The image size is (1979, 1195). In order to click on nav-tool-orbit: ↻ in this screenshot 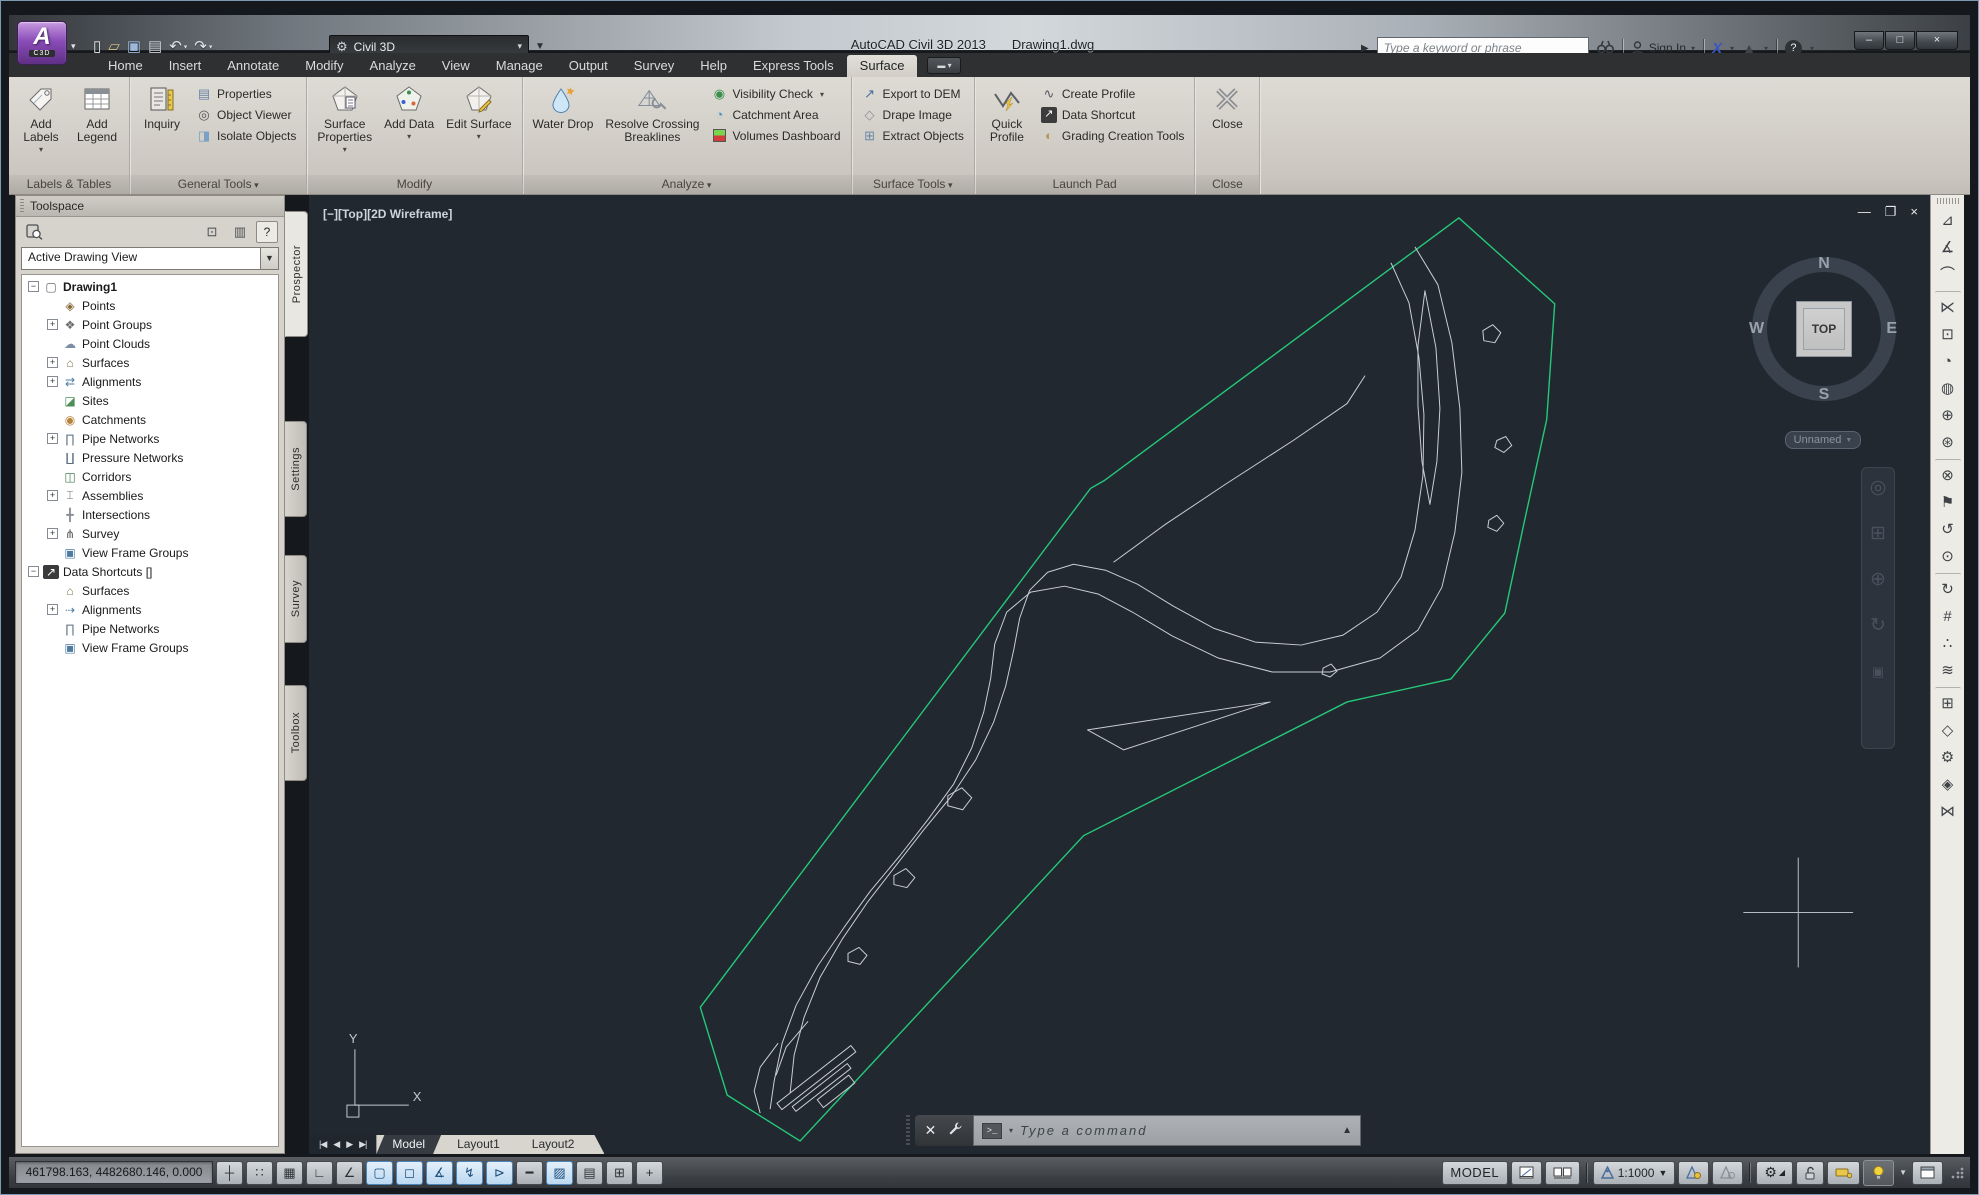, I will do `click(1878, 626)`.